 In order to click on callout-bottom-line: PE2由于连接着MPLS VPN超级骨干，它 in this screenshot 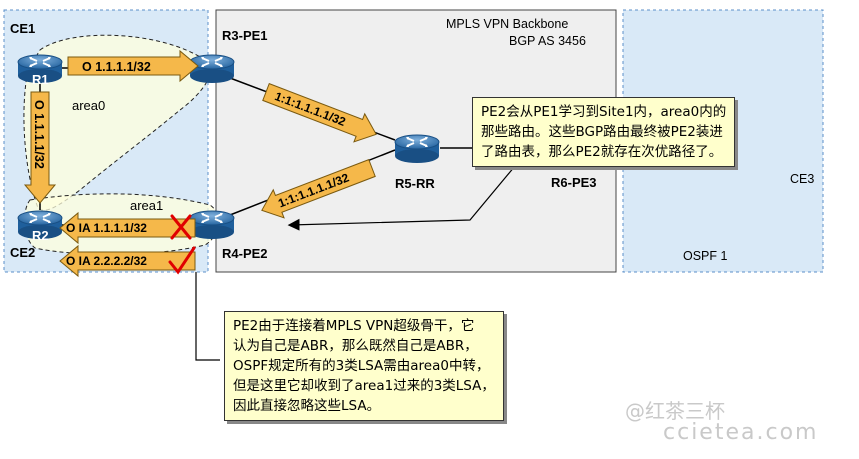, I will do `click(354, 326)`.